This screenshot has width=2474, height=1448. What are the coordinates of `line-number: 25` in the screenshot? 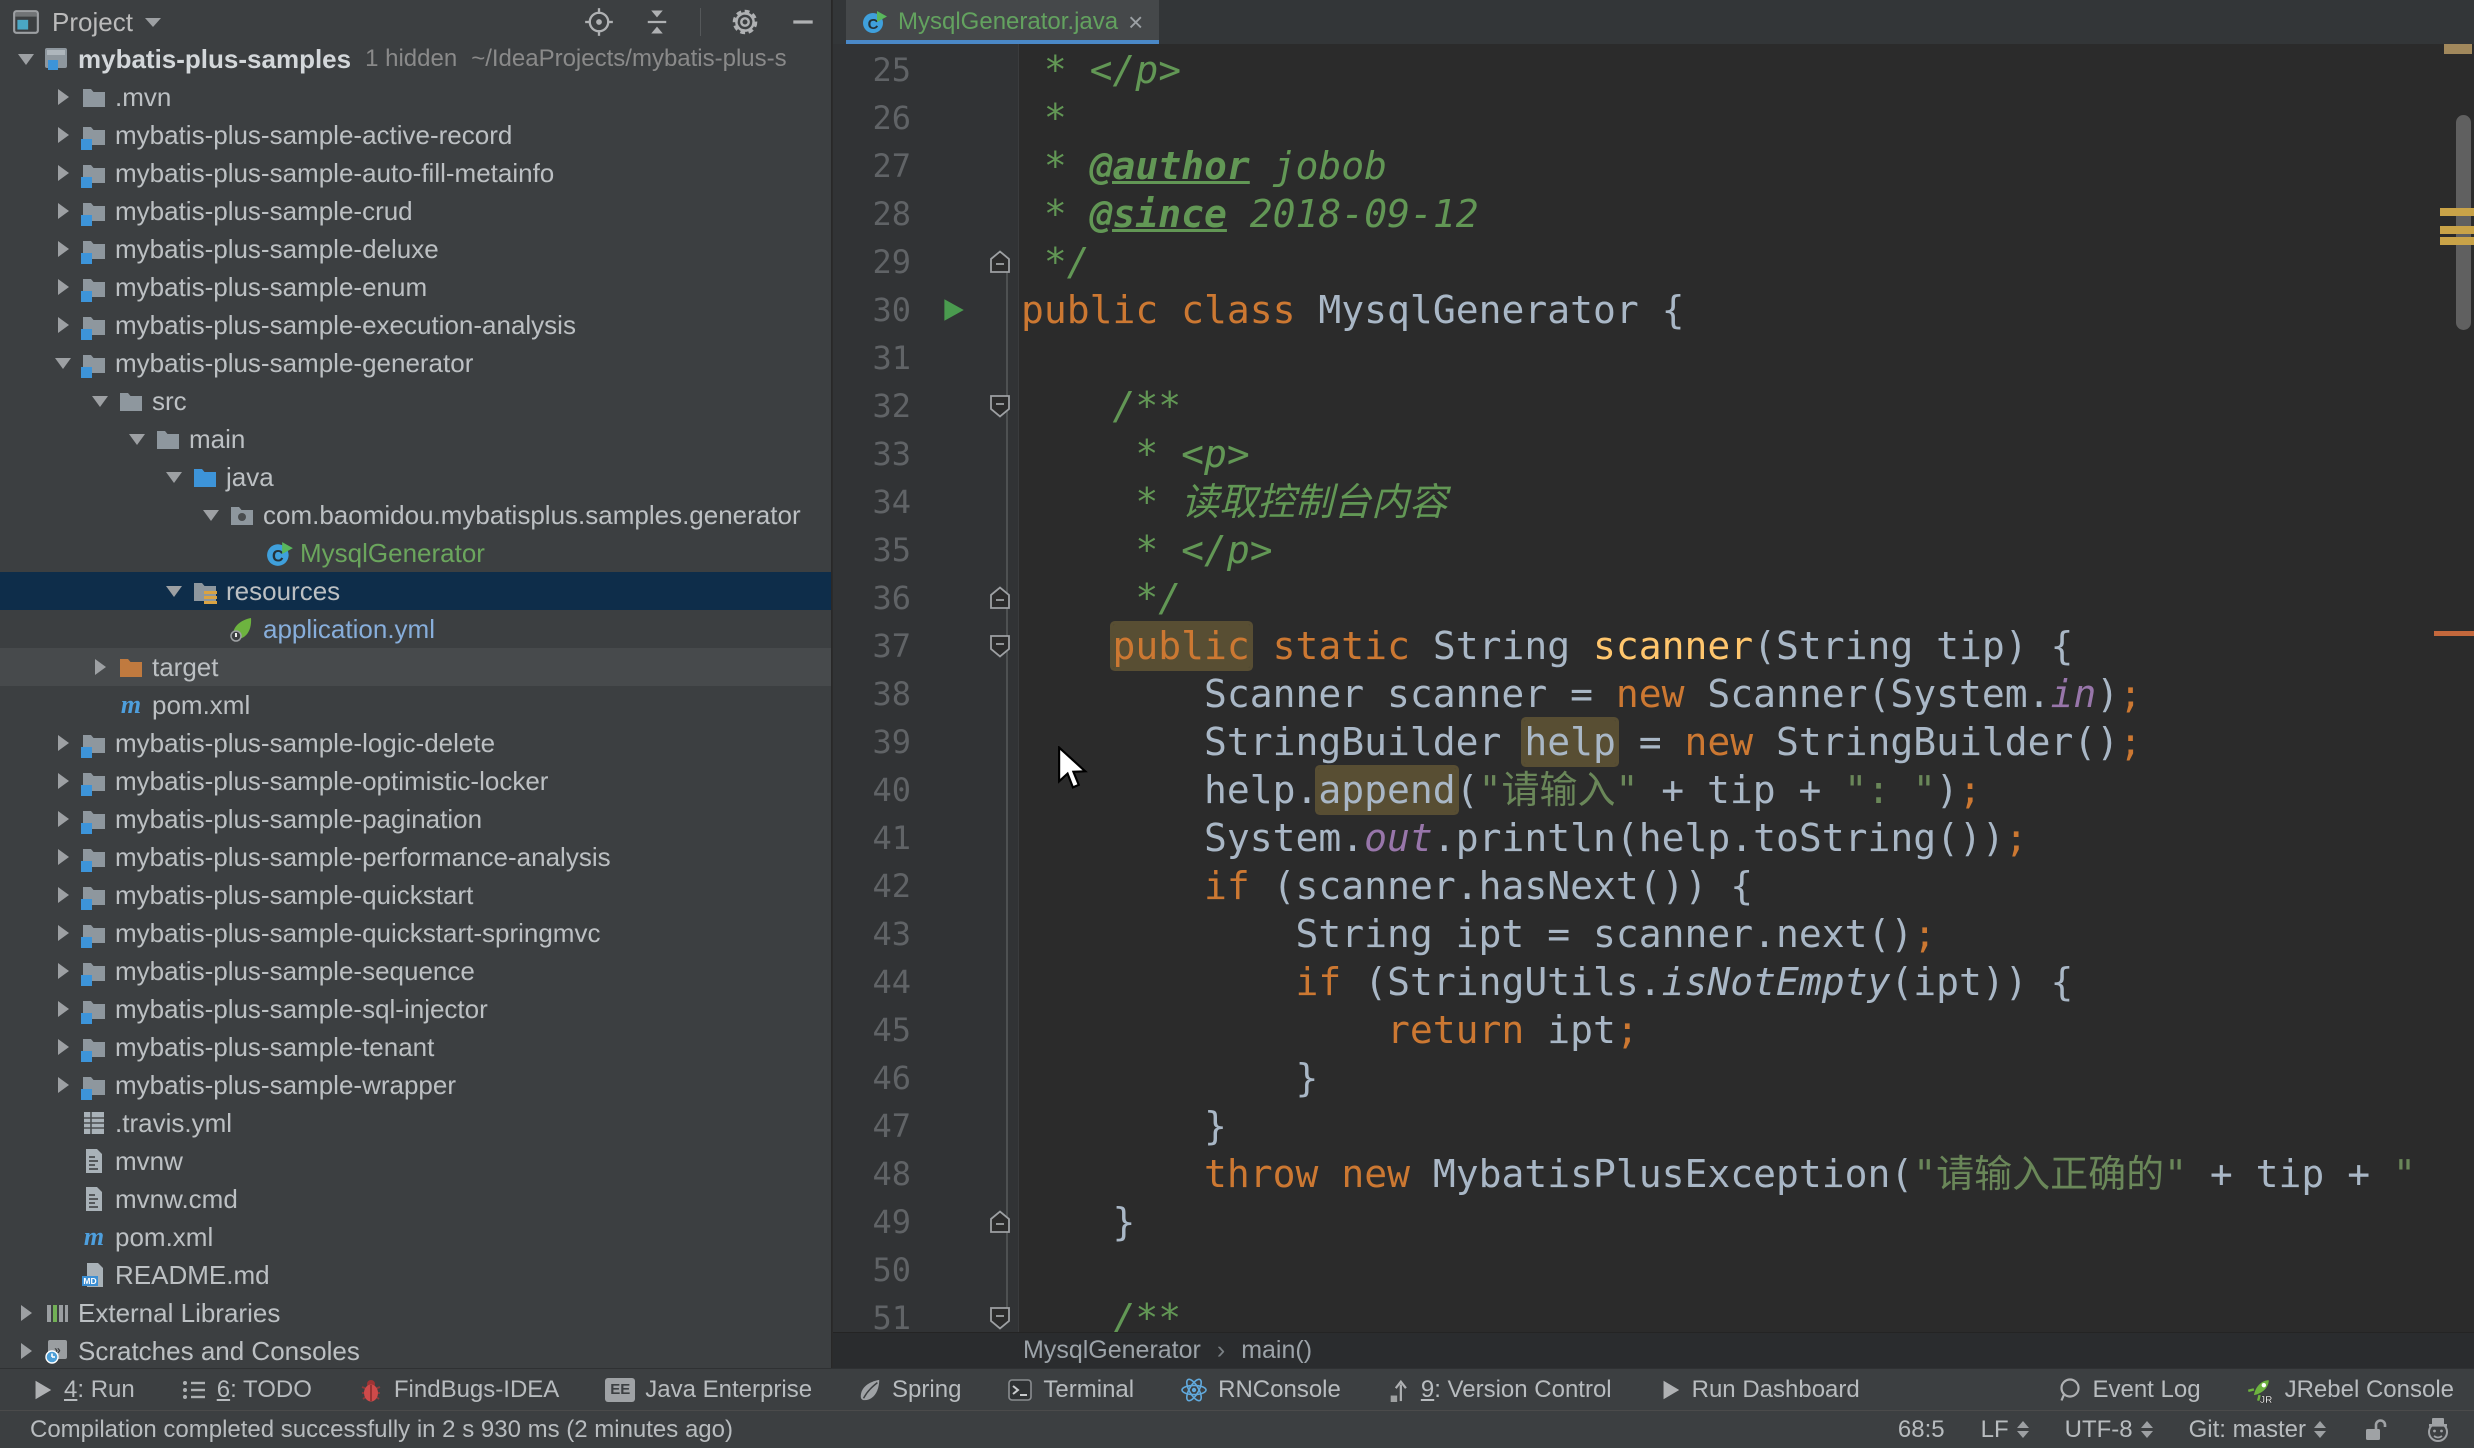 It's located at (872, 70).